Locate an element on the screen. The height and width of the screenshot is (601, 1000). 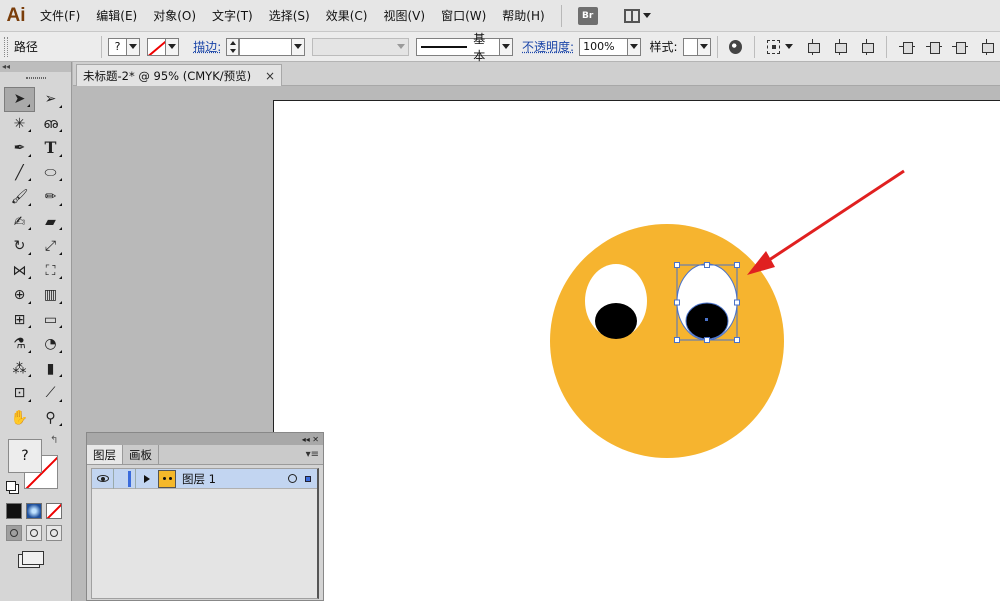
fill-dropdown is located at coordinates (133, 46).